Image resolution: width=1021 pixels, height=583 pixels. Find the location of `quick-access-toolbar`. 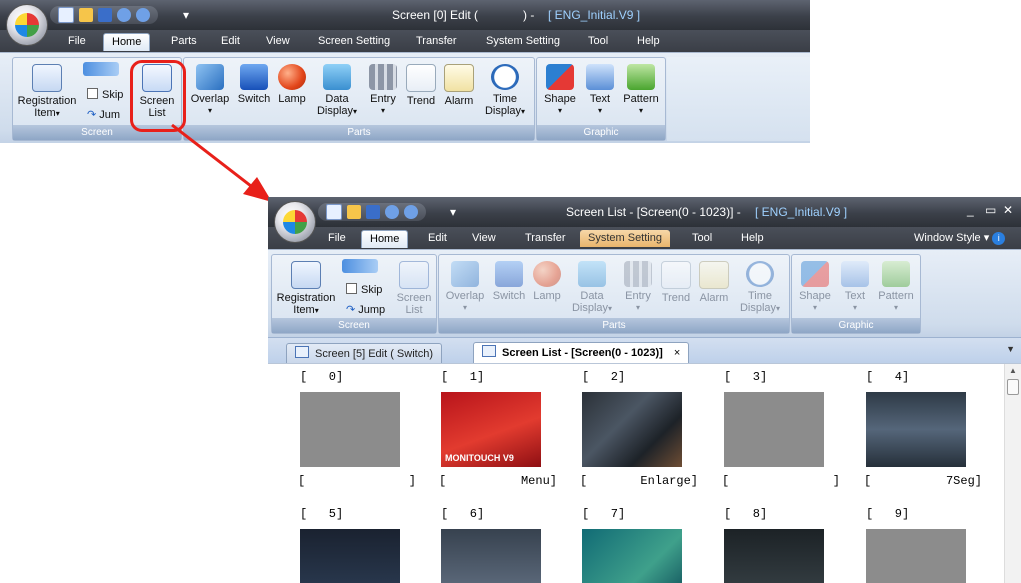

quick-access-toolbar is located at coordinates (372, 212).